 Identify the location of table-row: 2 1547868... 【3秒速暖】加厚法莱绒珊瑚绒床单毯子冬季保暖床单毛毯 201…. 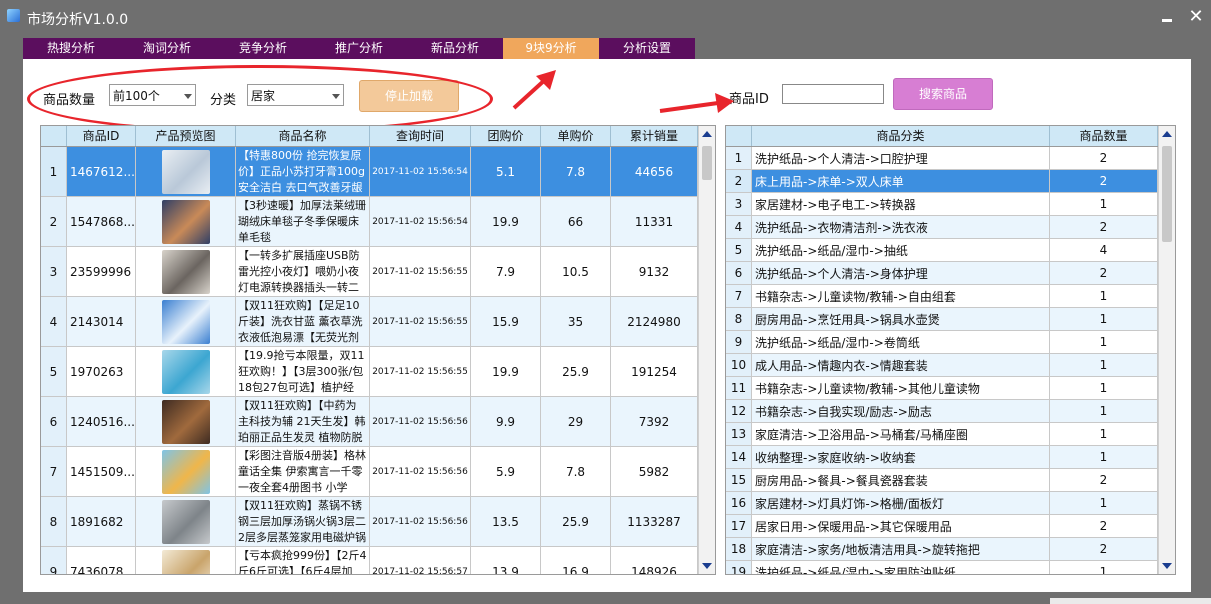
(369, 222).